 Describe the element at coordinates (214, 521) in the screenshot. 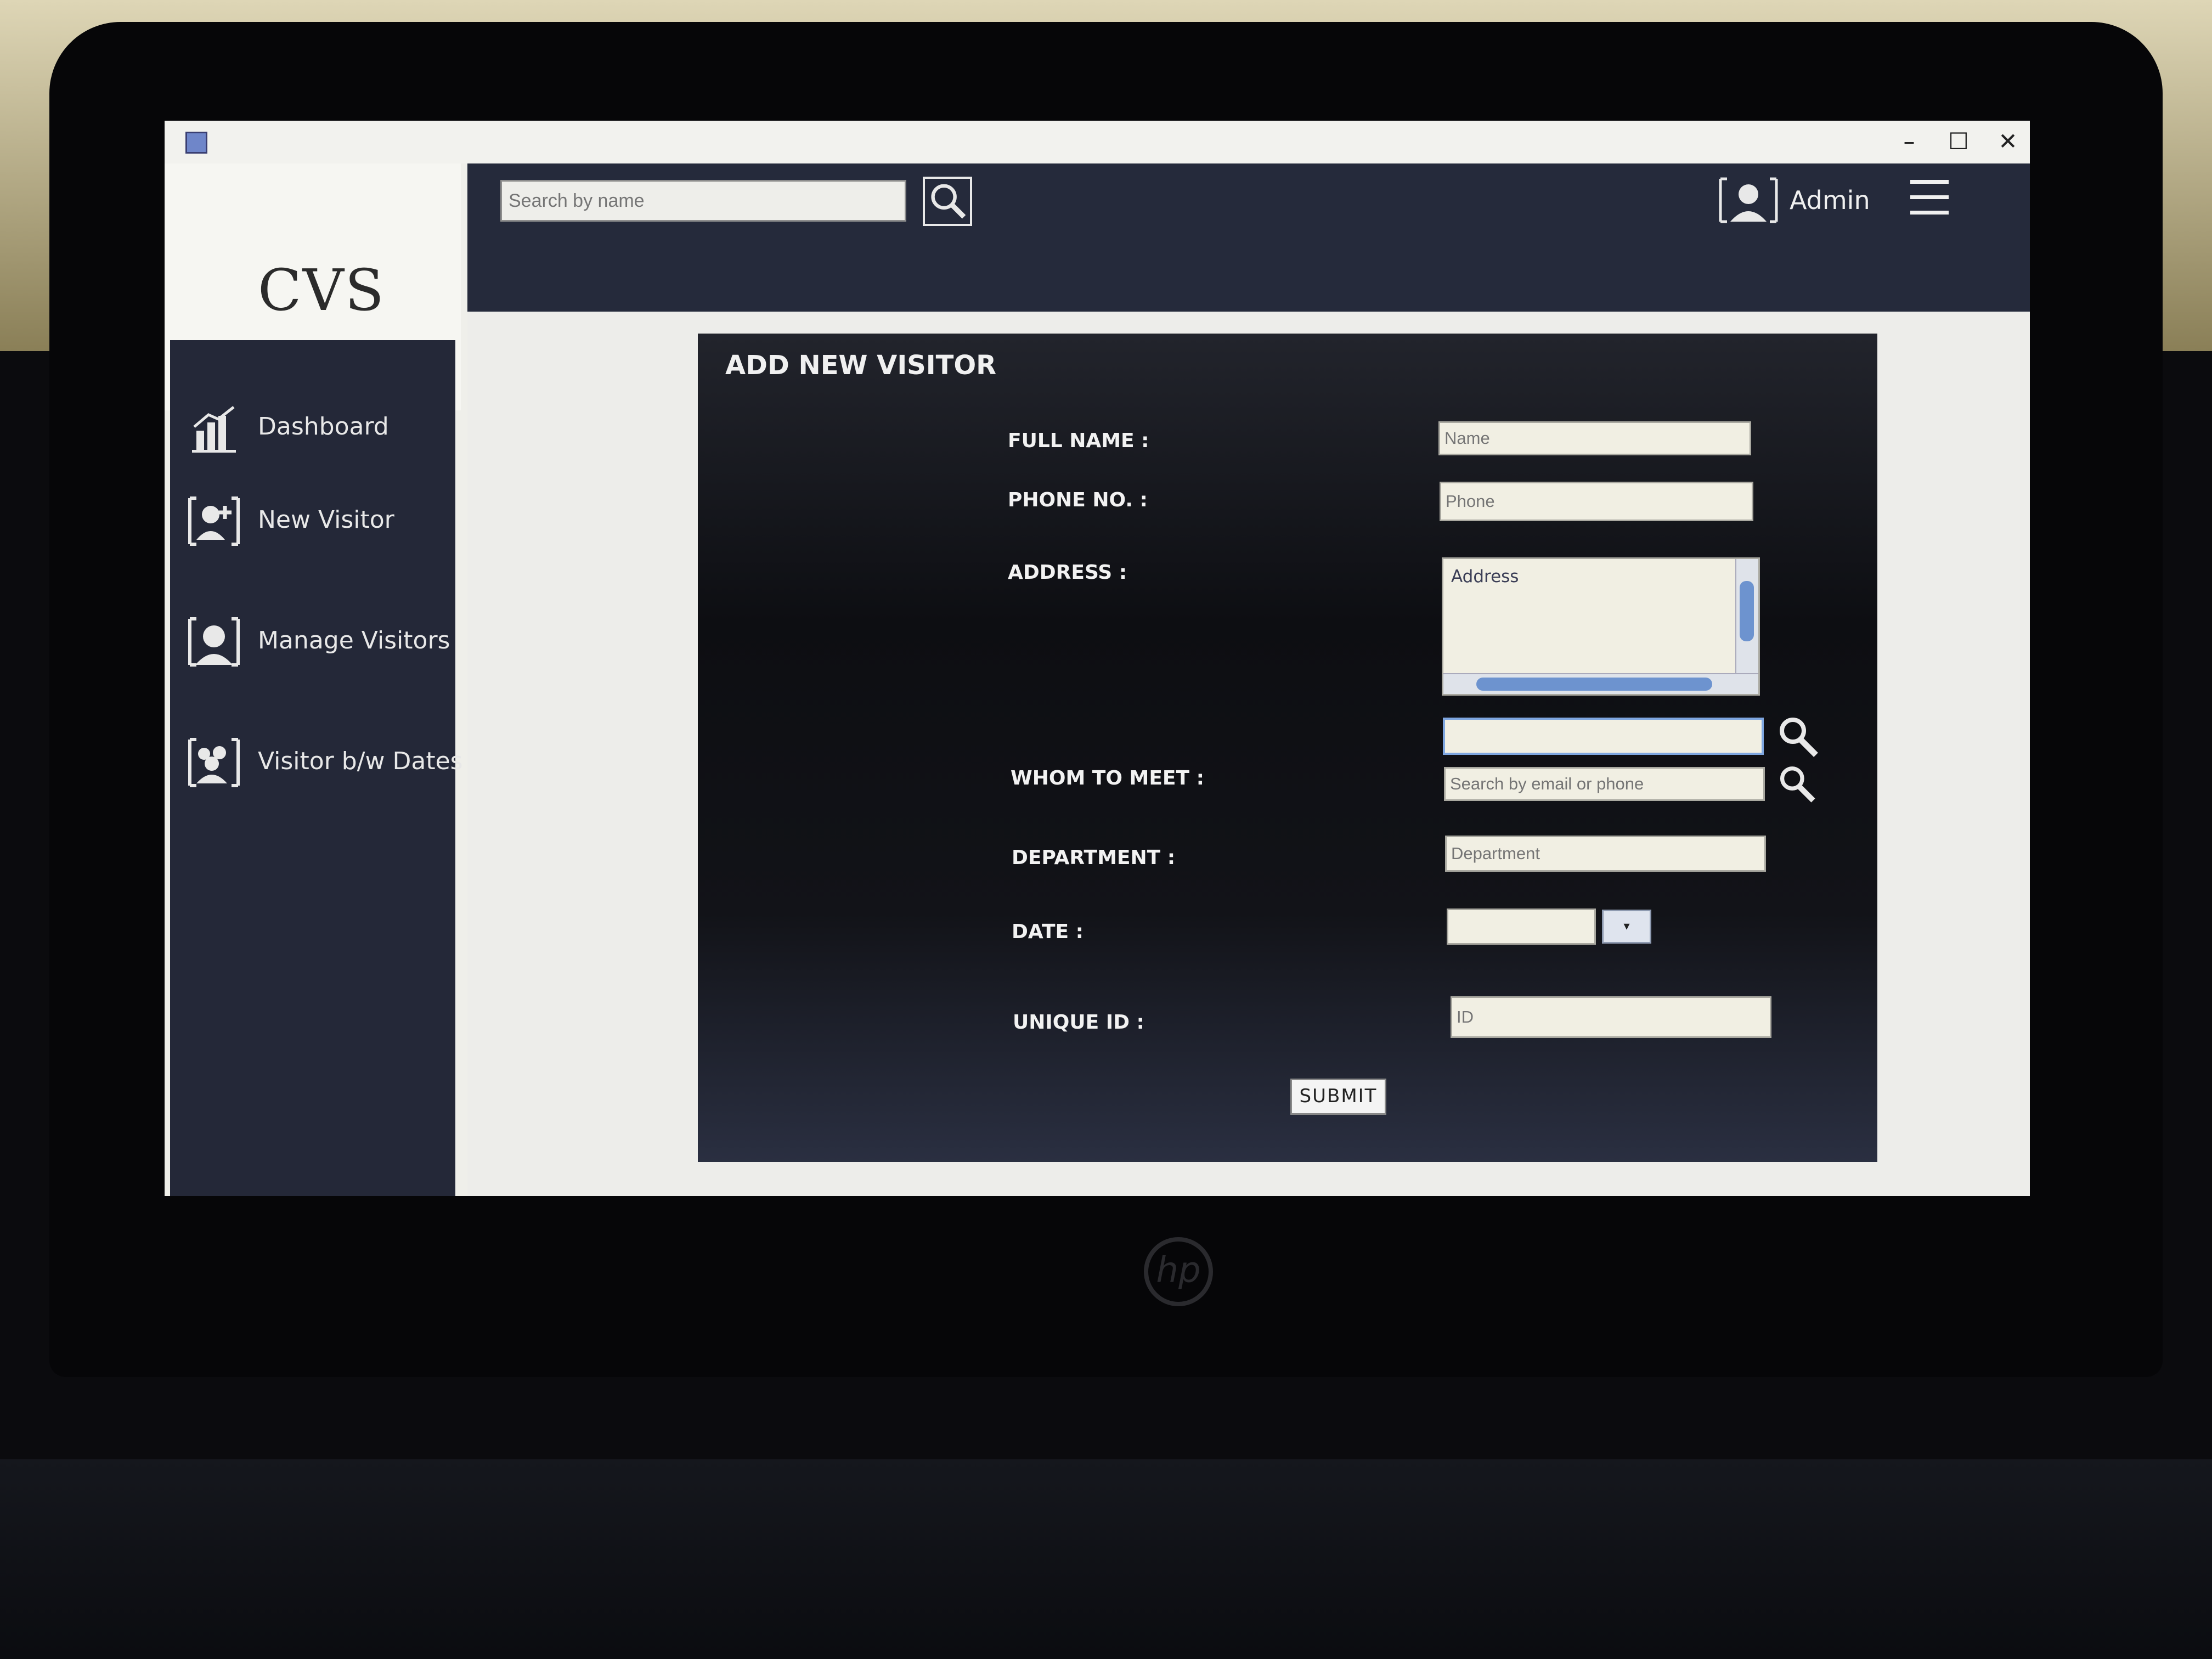

I see `add-user-icon` at that location.